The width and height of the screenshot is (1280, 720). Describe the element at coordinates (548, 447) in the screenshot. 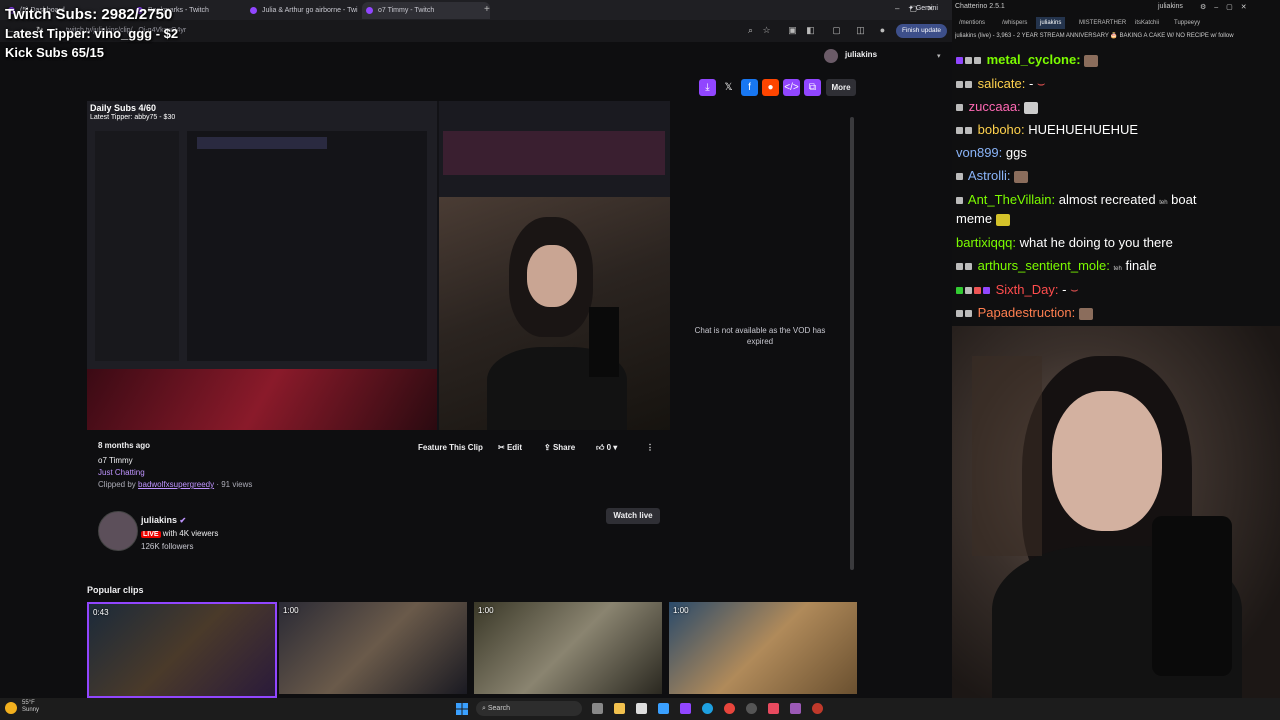

I see `share-icon: ⇪` at that location.